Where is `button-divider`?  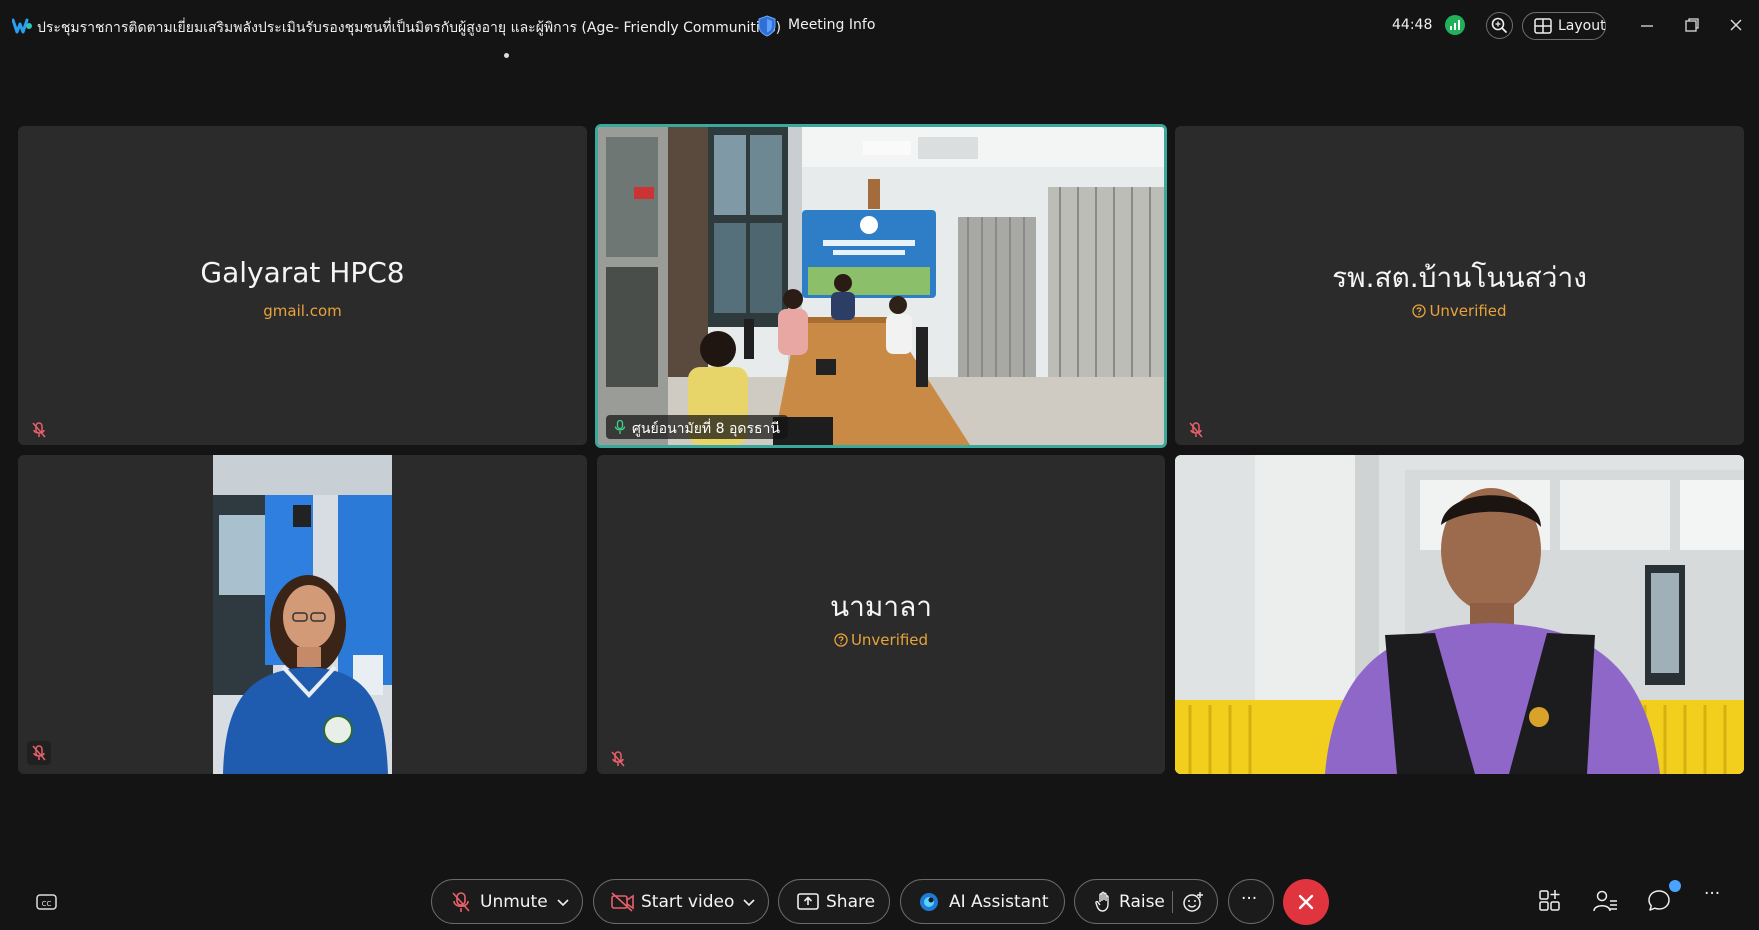 button-divider is located at coordinates (1172, 902).